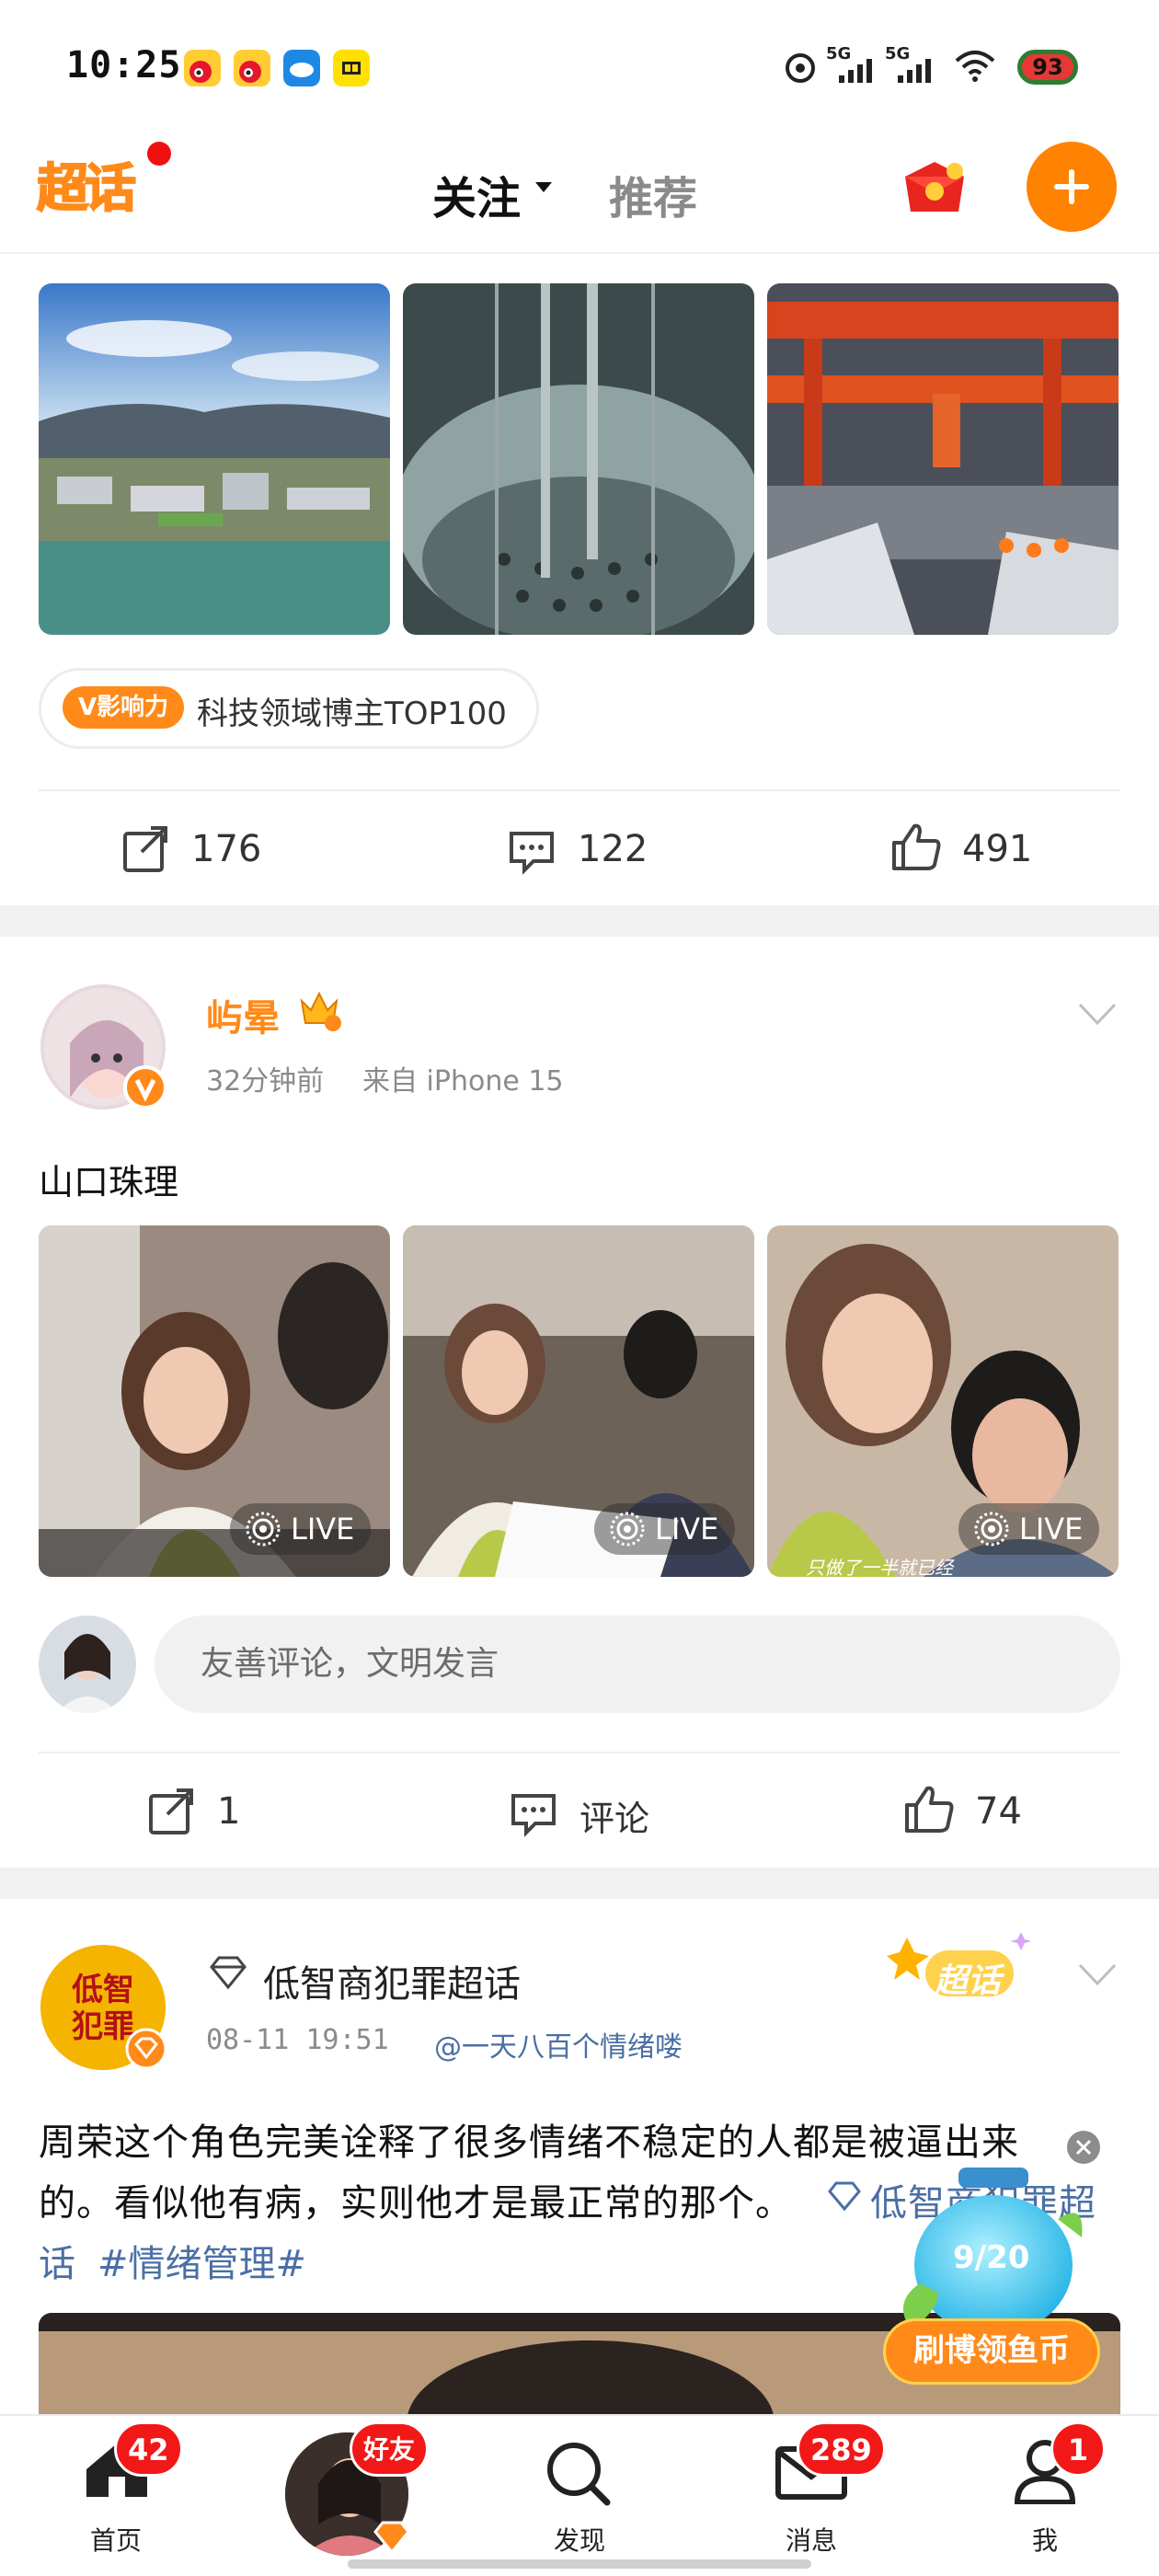  I want to click on post2-live-badge-2: LIVE, so click(665, 1529).